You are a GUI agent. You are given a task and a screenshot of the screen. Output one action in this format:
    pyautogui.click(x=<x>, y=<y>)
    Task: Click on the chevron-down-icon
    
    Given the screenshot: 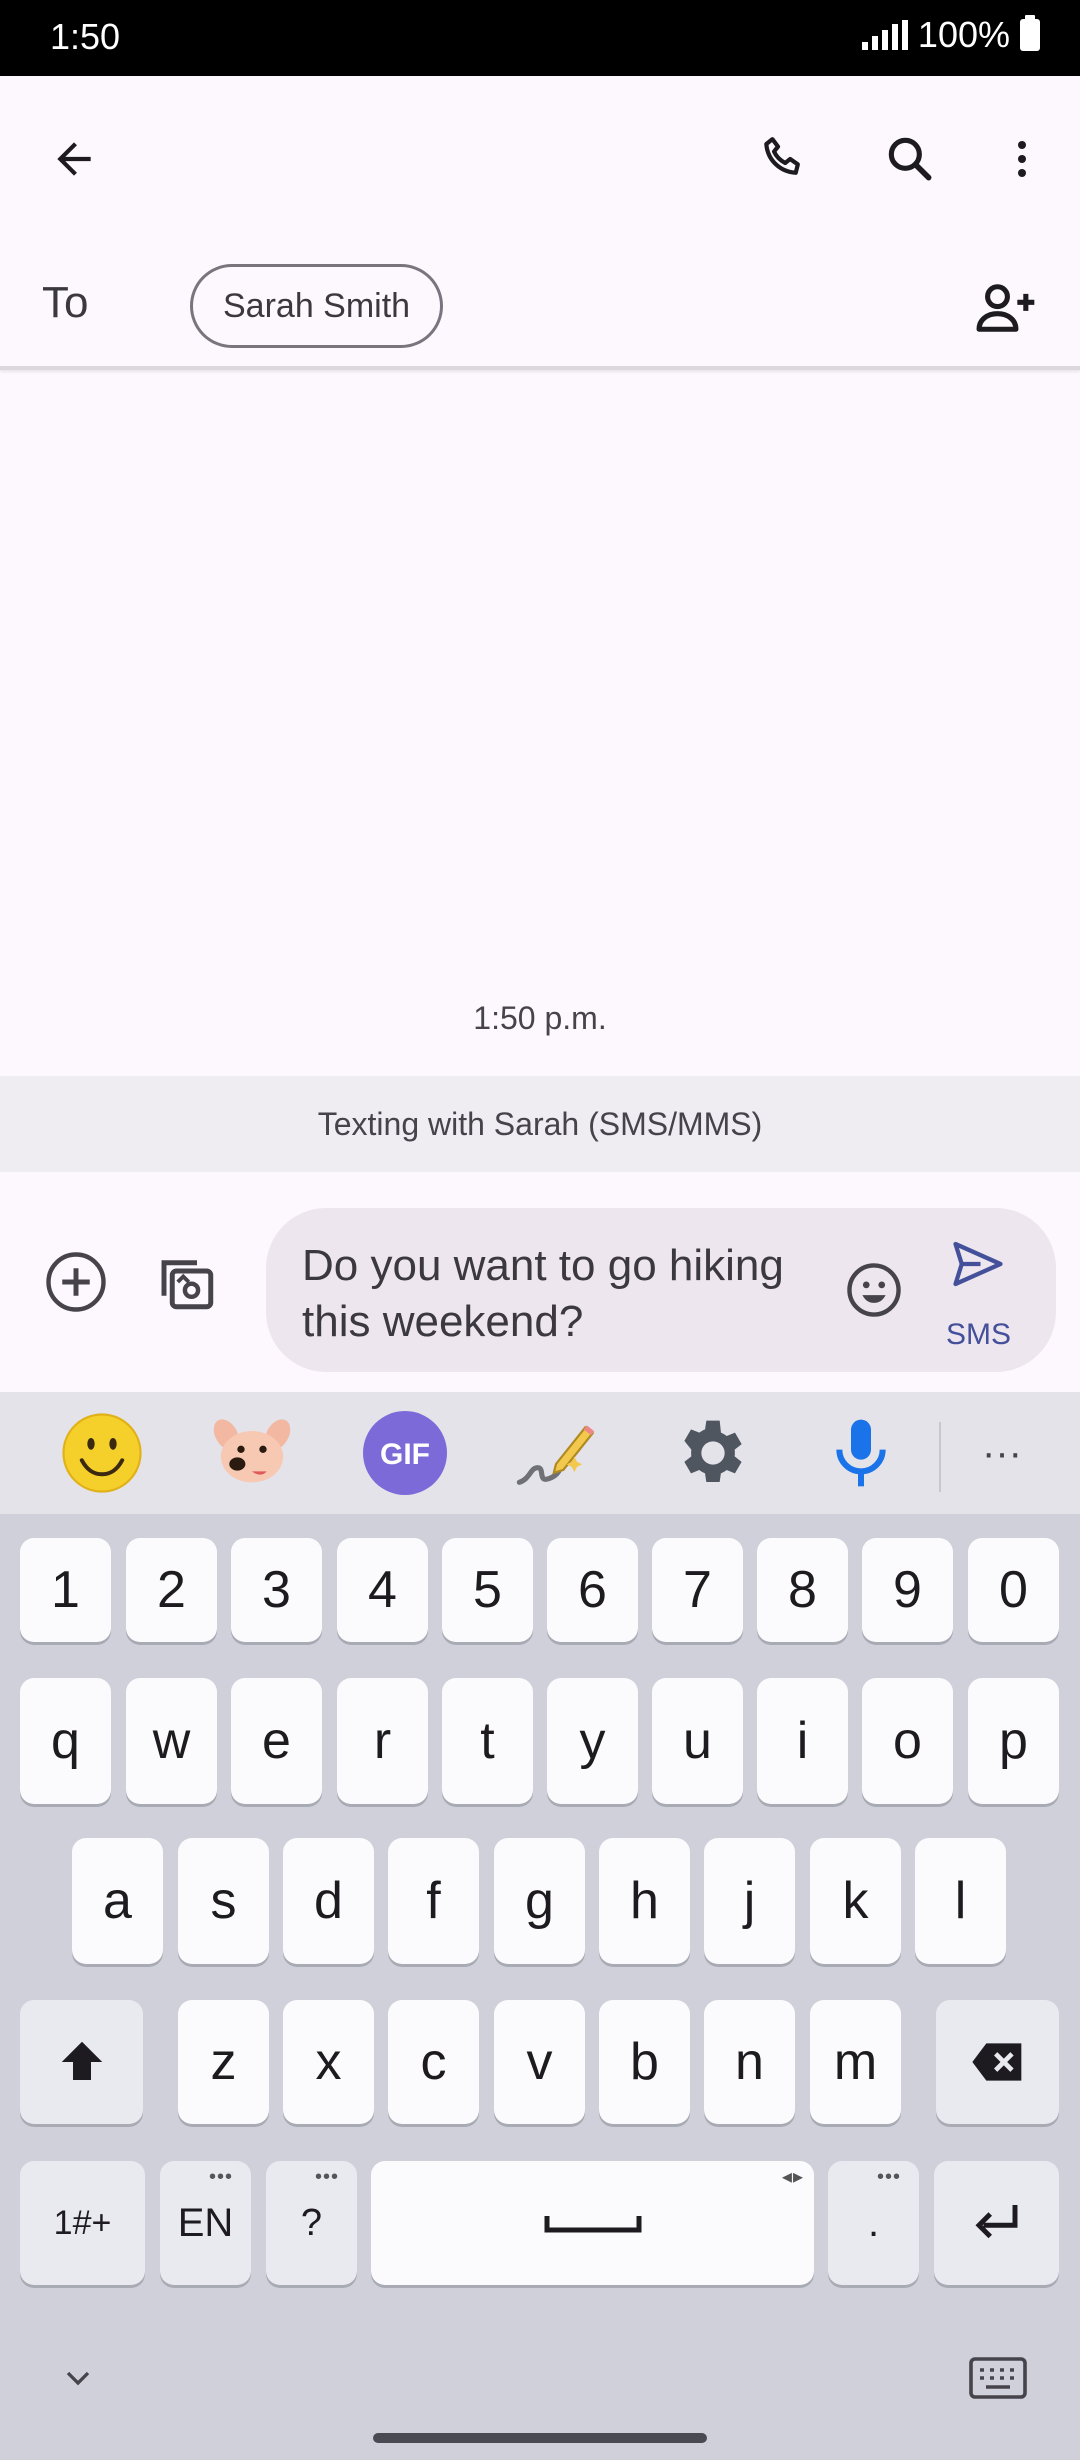 What is the action you would take?
    pyautogui.click(x=78, y=2378)
    